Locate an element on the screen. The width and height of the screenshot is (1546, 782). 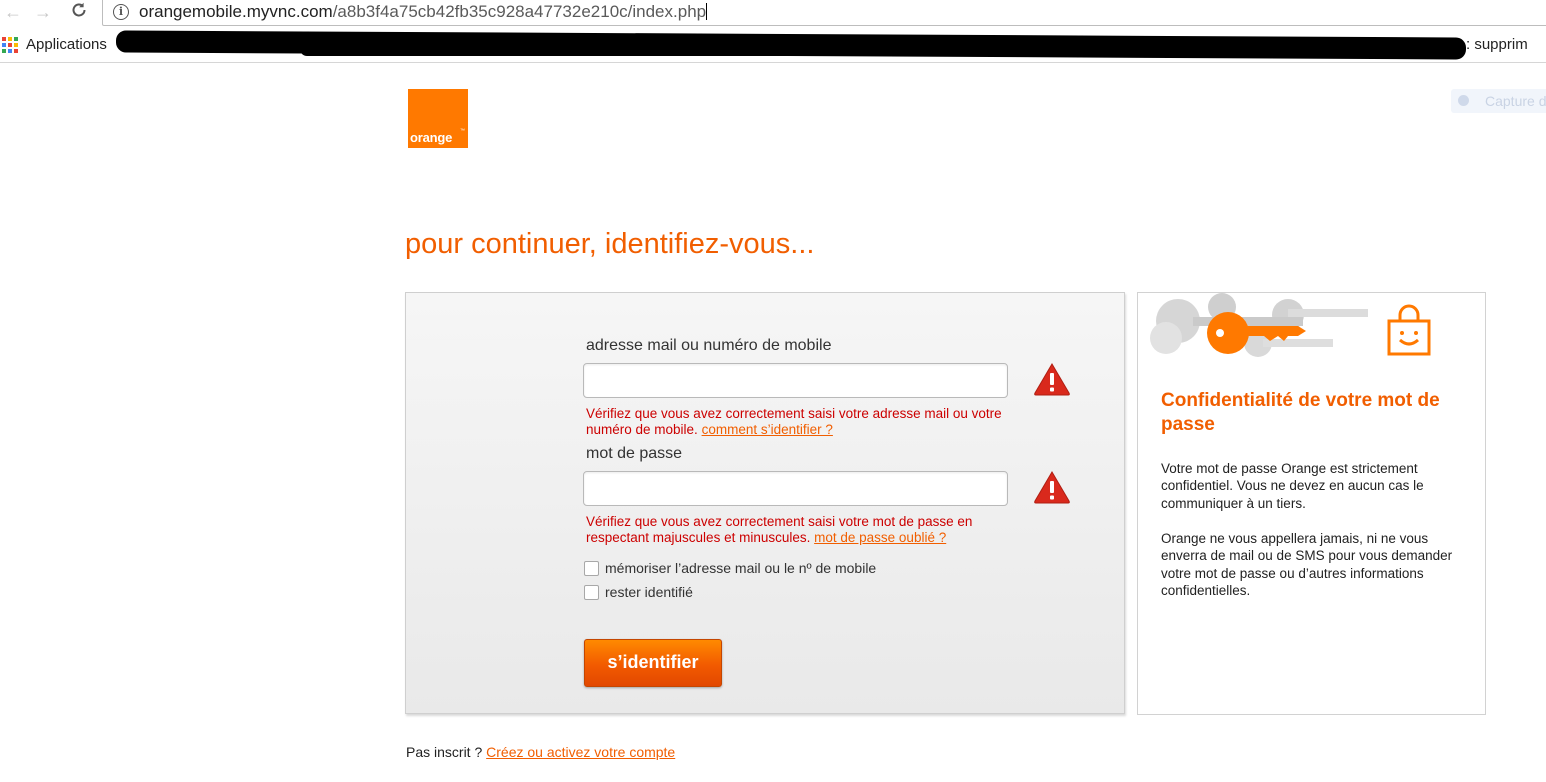
keys-illustration-icon is located at coordinates (1259, 325).